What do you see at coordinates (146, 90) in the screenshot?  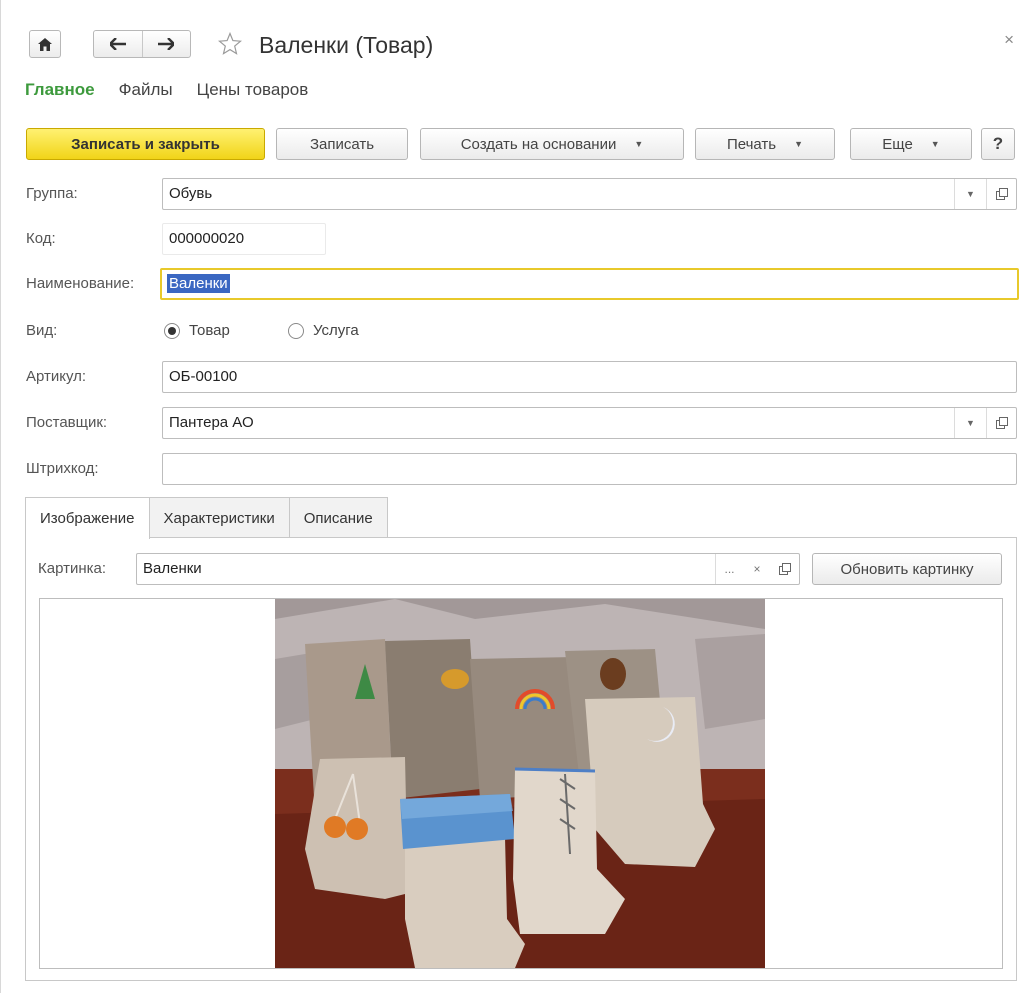 I see `tab-files: Файлы` at bounding box center [146, 90].